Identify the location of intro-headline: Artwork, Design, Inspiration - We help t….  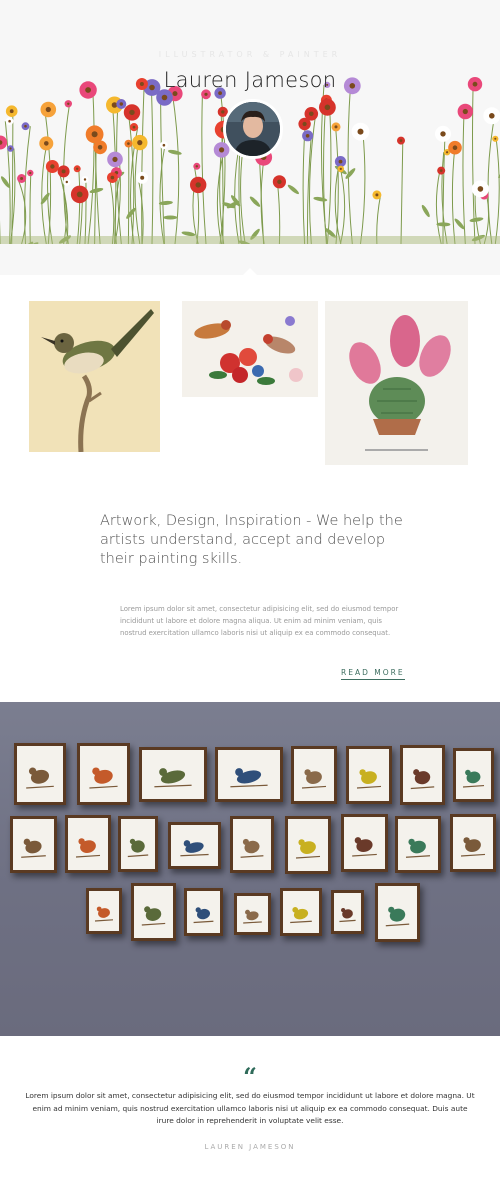
(251, 540).